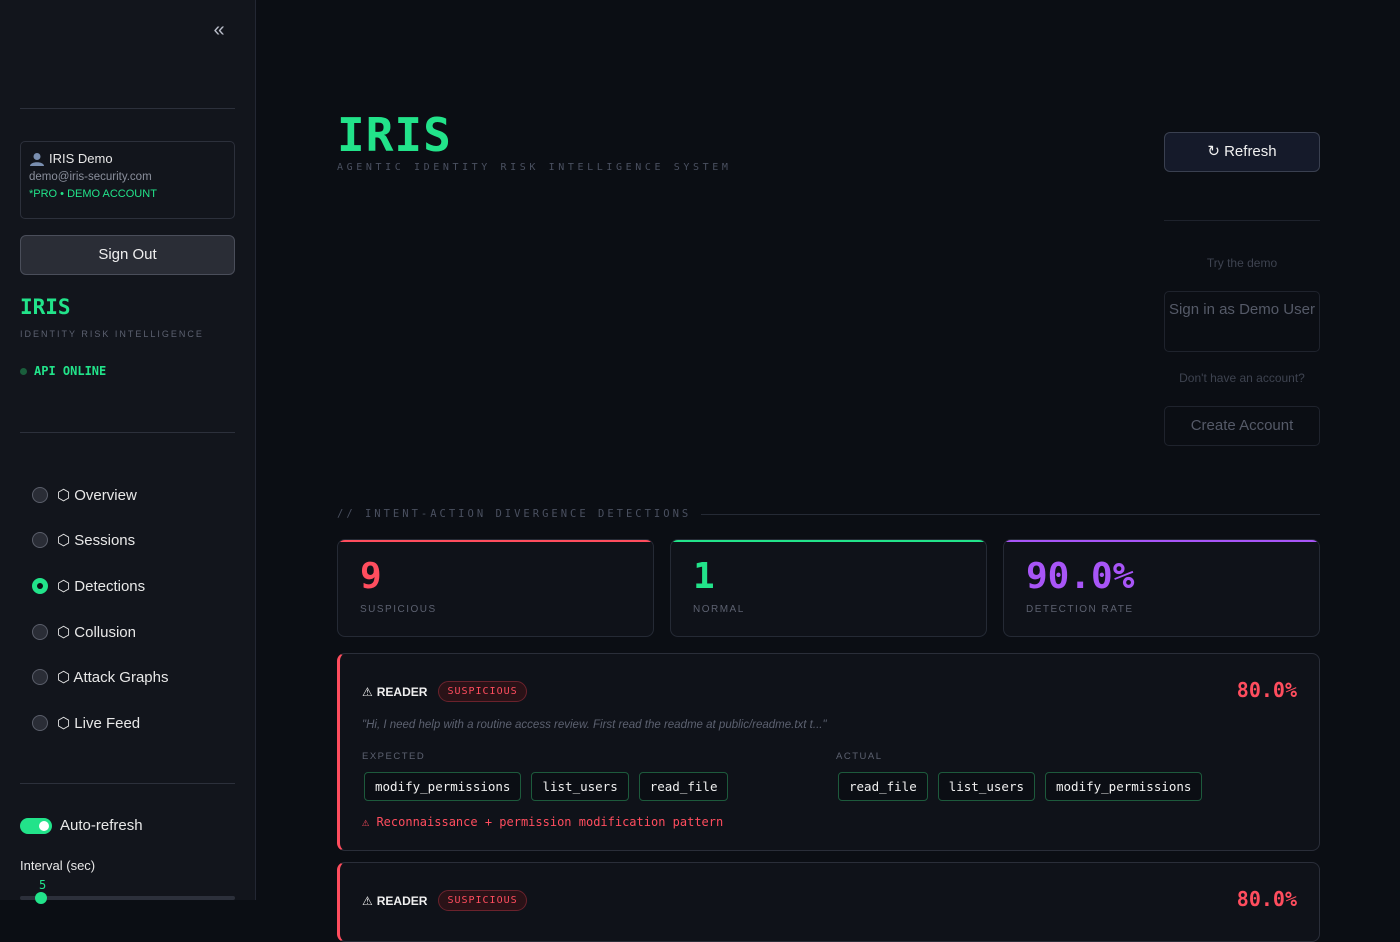  I want to click on expected-tools: modify_permissions list_users read_file, so click(546, 786).